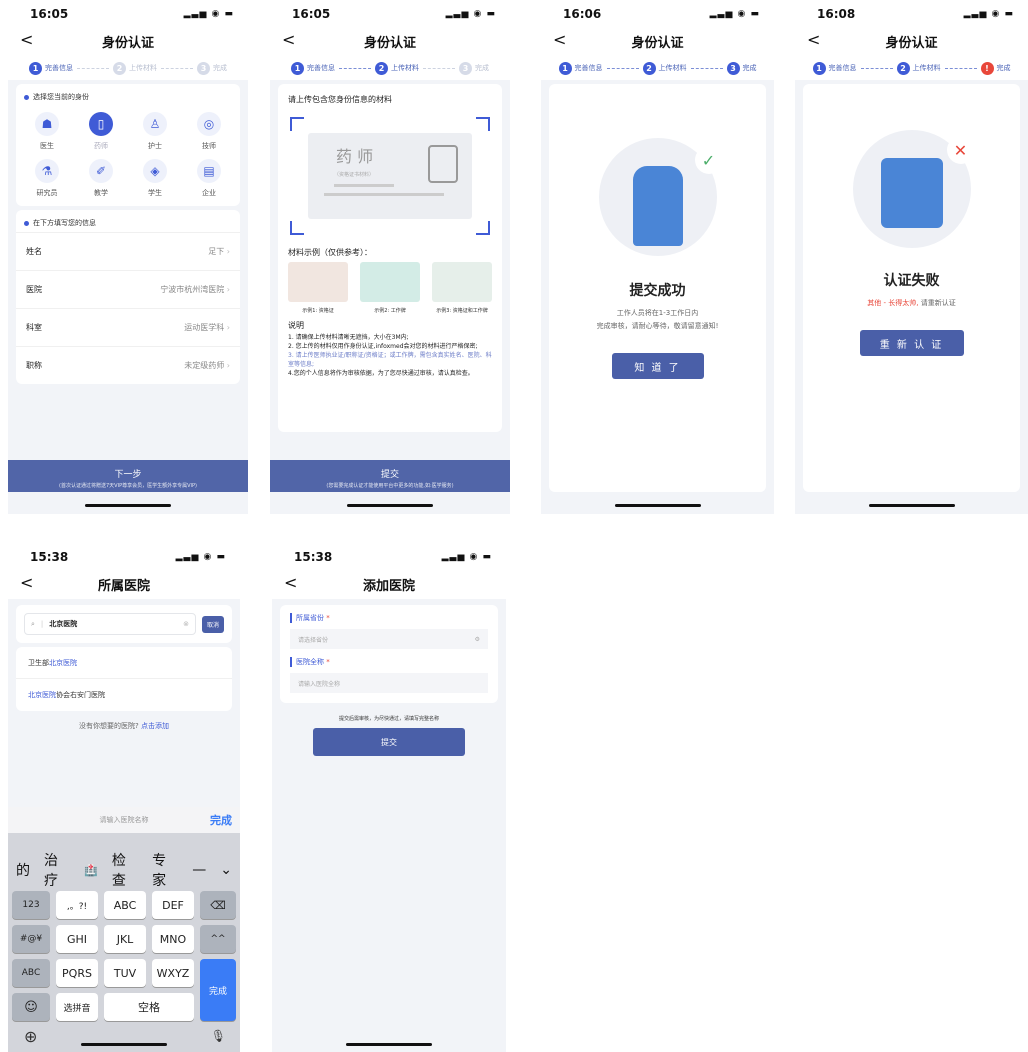 This screenshot has width=1028, height=1052. What do you see at coordinates (173, 973) in the screenshot?
I see `key-wxyz: WXYZ` at bounding box center [173, 973].